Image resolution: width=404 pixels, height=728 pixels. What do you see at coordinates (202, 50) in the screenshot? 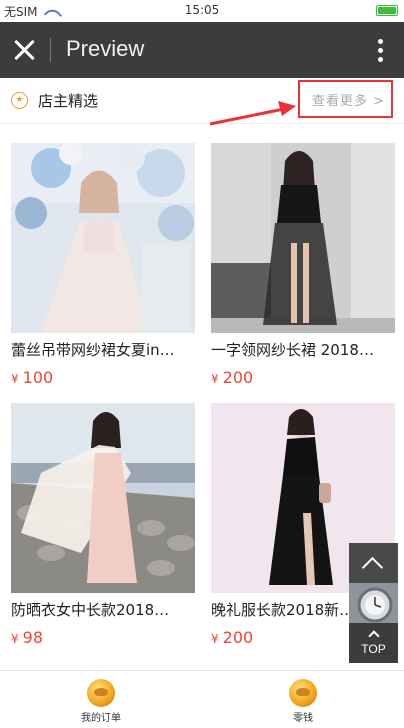
I see `title-bar: Preview` at bounding box center [202, 50].